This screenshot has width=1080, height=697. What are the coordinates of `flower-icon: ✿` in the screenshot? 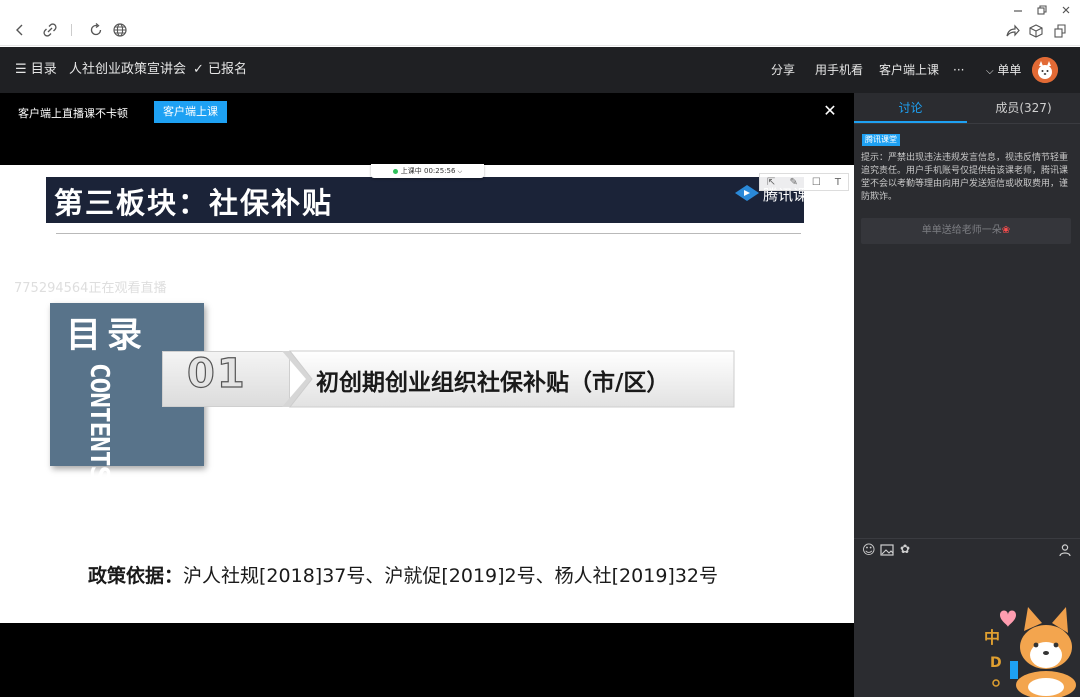 It's located at (905, 549).